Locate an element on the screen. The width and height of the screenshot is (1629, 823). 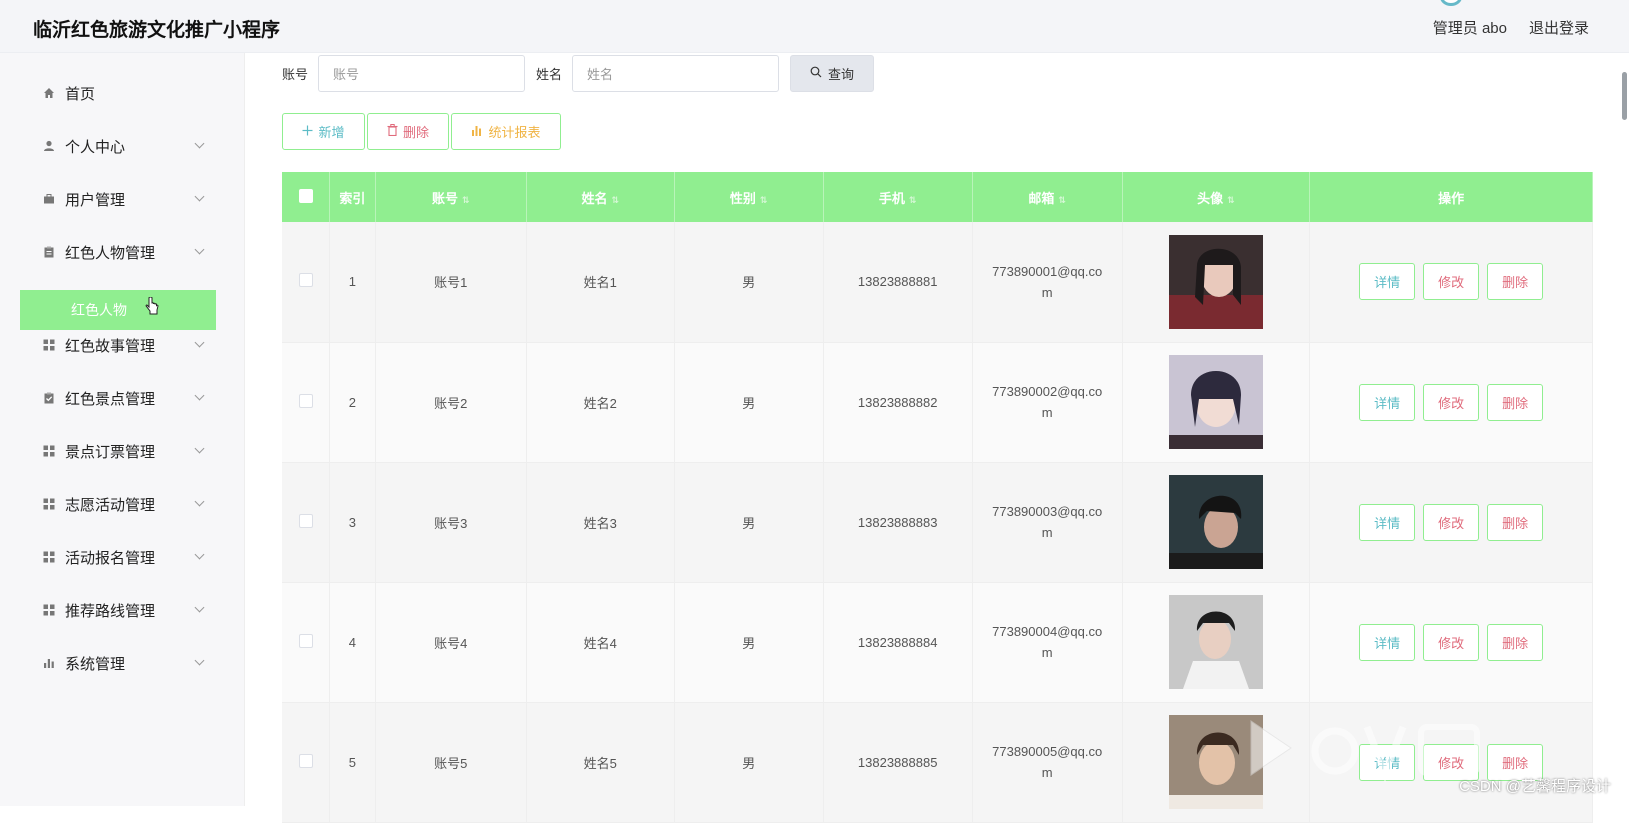
cell-email: 773890005@qq.com is located at coordinates (1047, 762).